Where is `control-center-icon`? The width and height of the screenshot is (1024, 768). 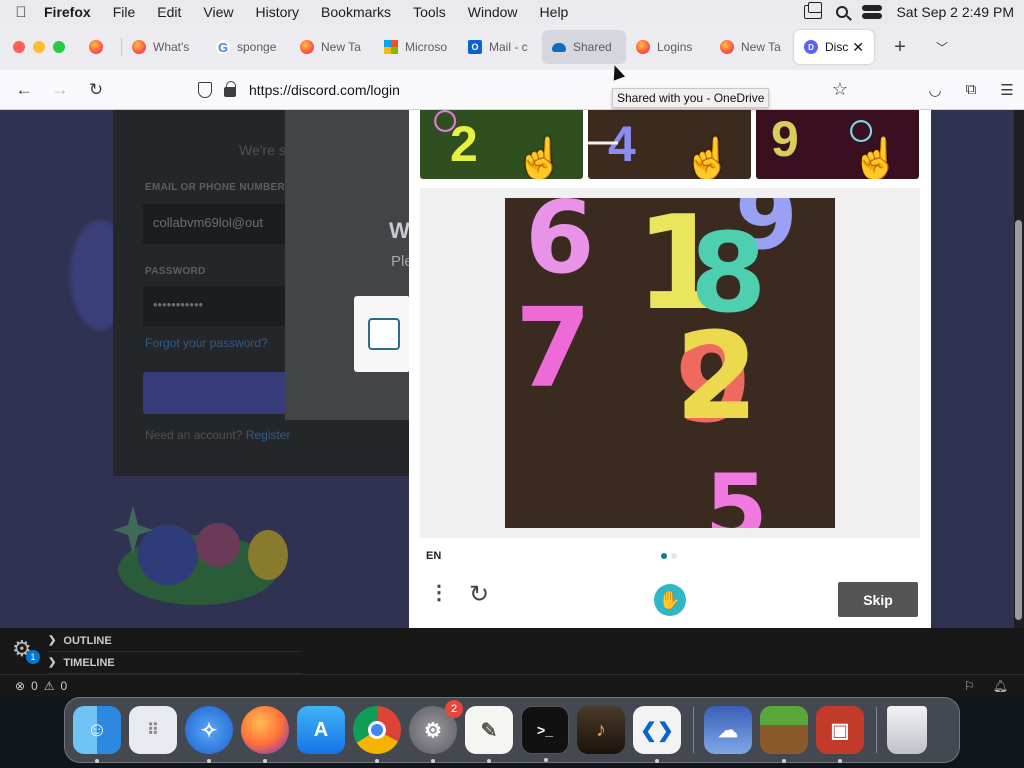
control-center-icon is located at coordinates (872, 12).